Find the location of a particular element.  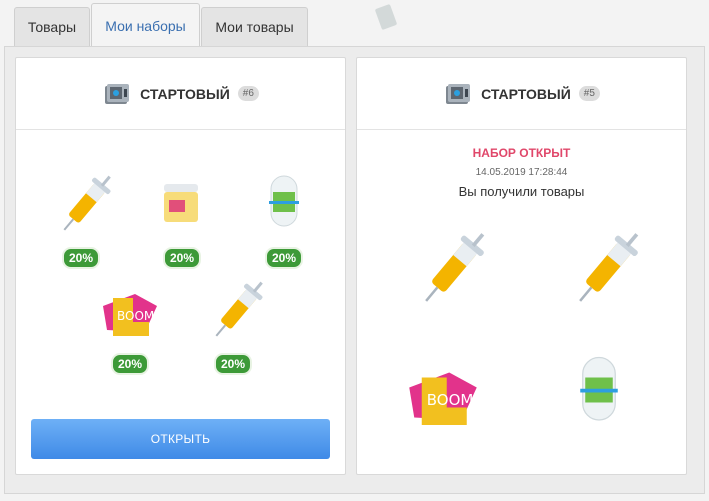

kit-number-badge: #6 is located at coordinates (248, 93).